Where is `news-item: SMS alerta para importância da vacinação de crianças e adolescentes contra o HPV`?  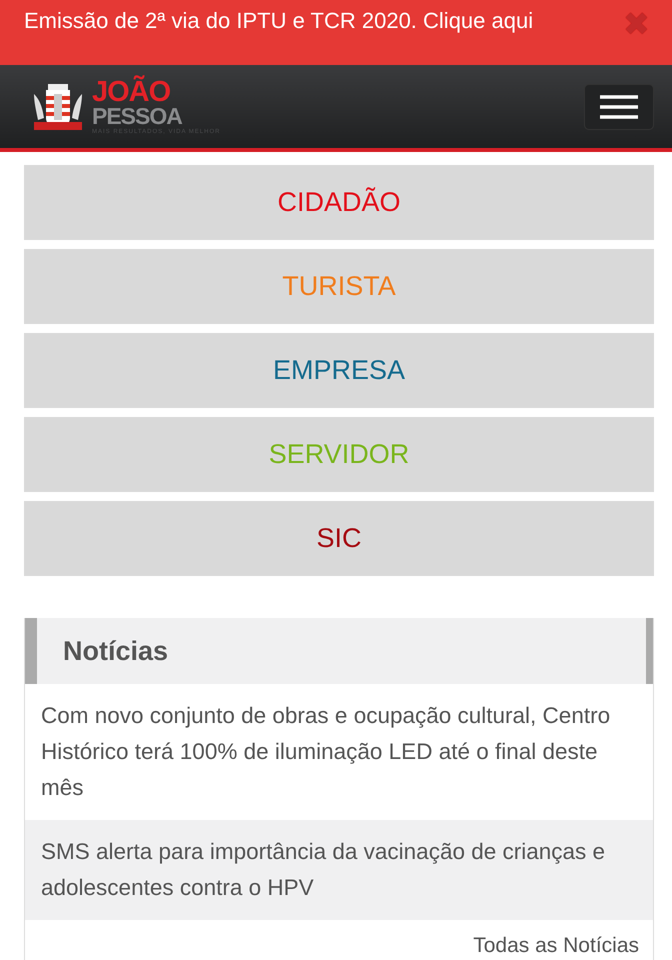
news-item: SMS alerta para importância da vacinação de crianças e adolescentes contra o HPV is located at coordinates (339, 870).